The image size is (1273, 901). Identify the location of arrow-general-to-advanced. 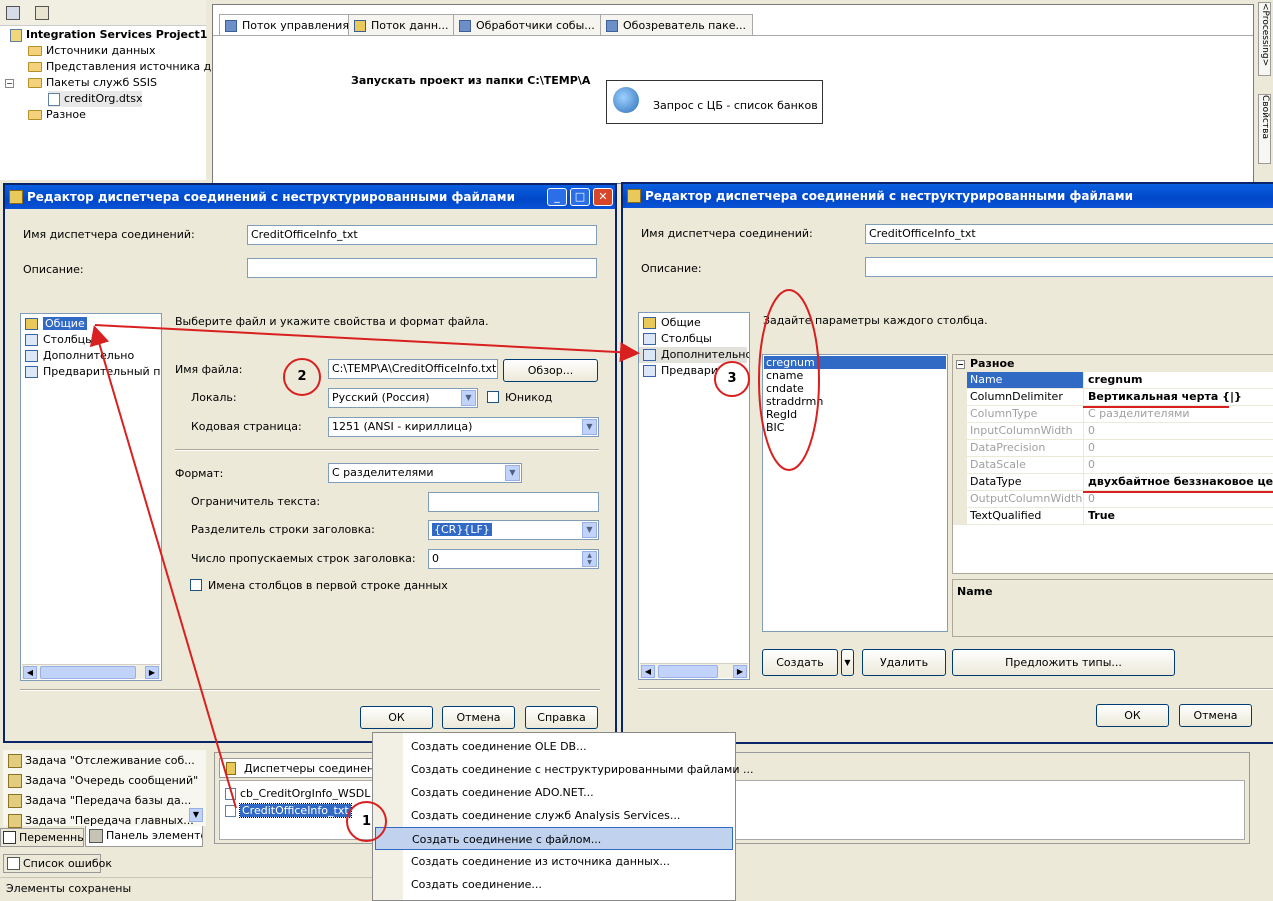
(367, 343).